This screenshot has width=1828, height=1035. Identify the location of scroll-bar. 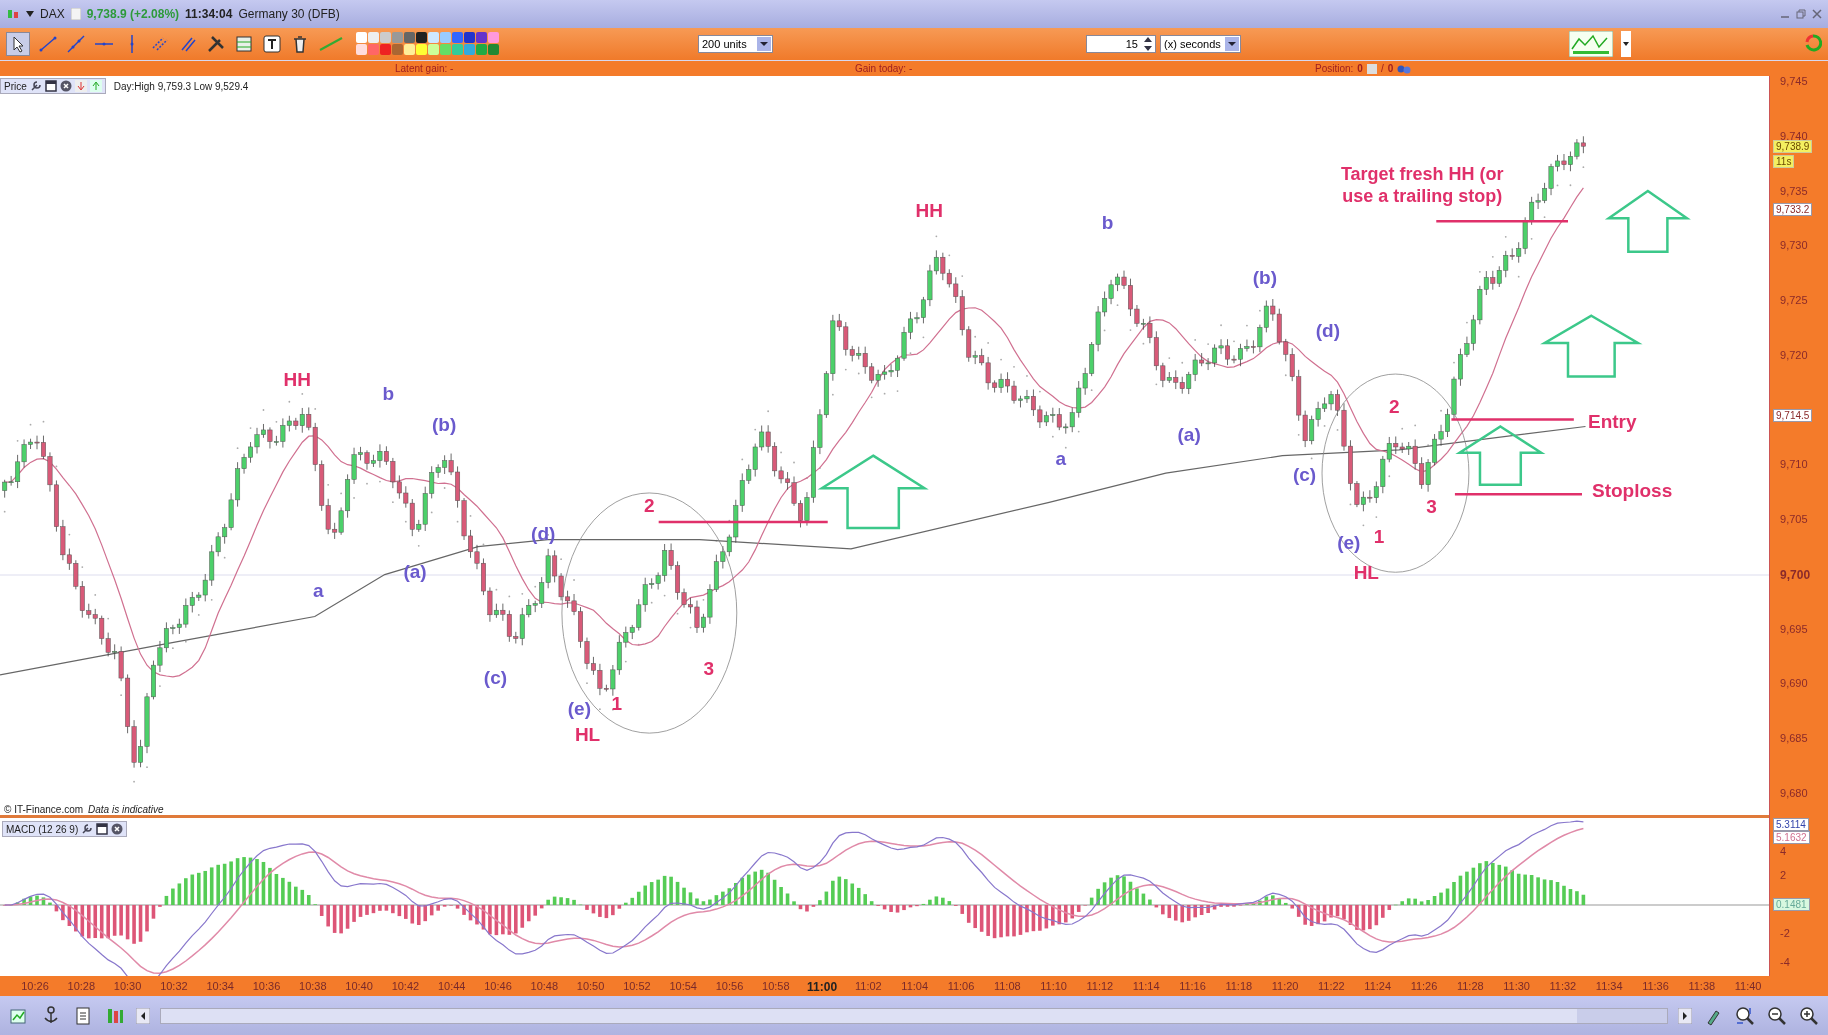
(914, 1015).